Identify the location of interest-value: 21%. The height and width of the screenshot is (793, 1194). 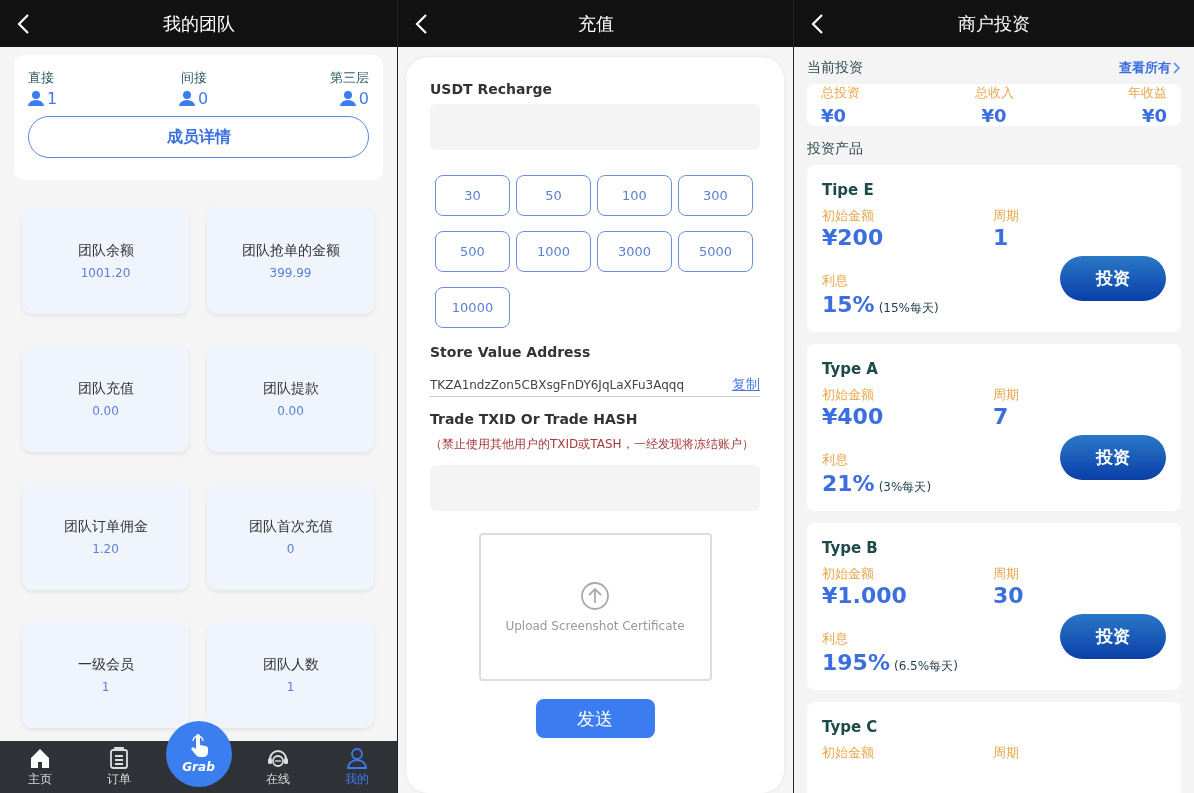
(848, 483).